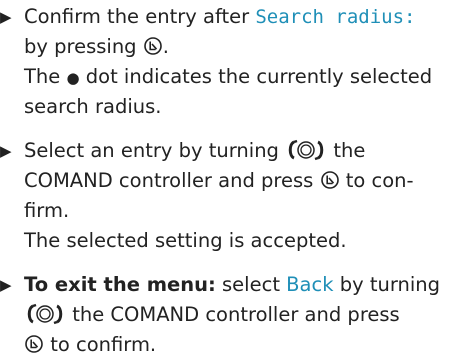 The width and height of the screenshot is (458, 361). I want to click on step-text: to con-, so click(376, 180).